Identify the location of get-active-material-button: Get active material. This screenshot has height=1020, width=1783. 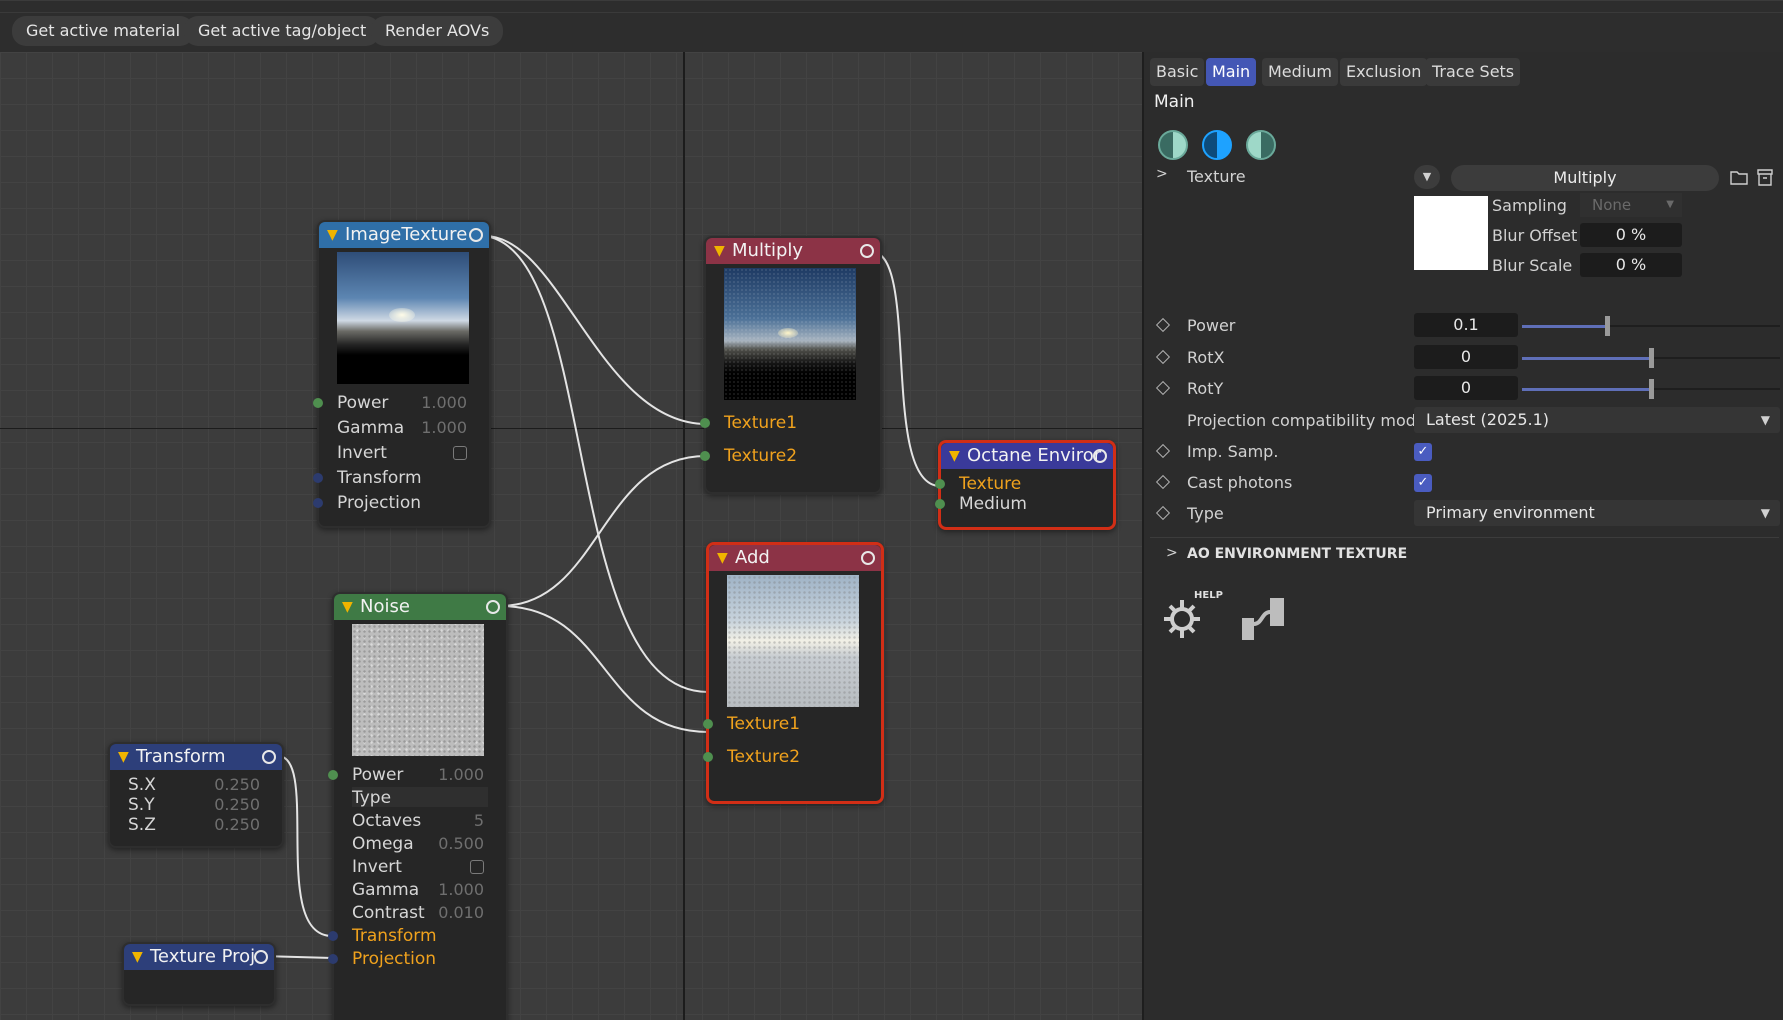
(103, 31).